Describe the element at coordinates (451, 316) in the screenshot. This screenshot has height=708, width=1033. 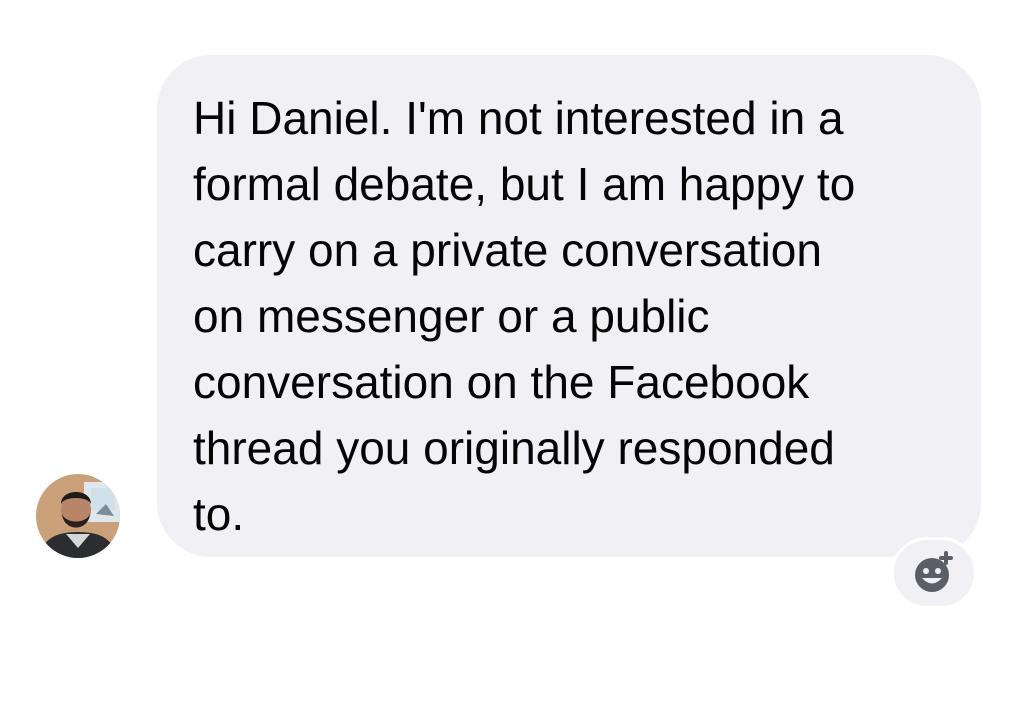
I see `message-text-line: on messenger or a public` at that location.